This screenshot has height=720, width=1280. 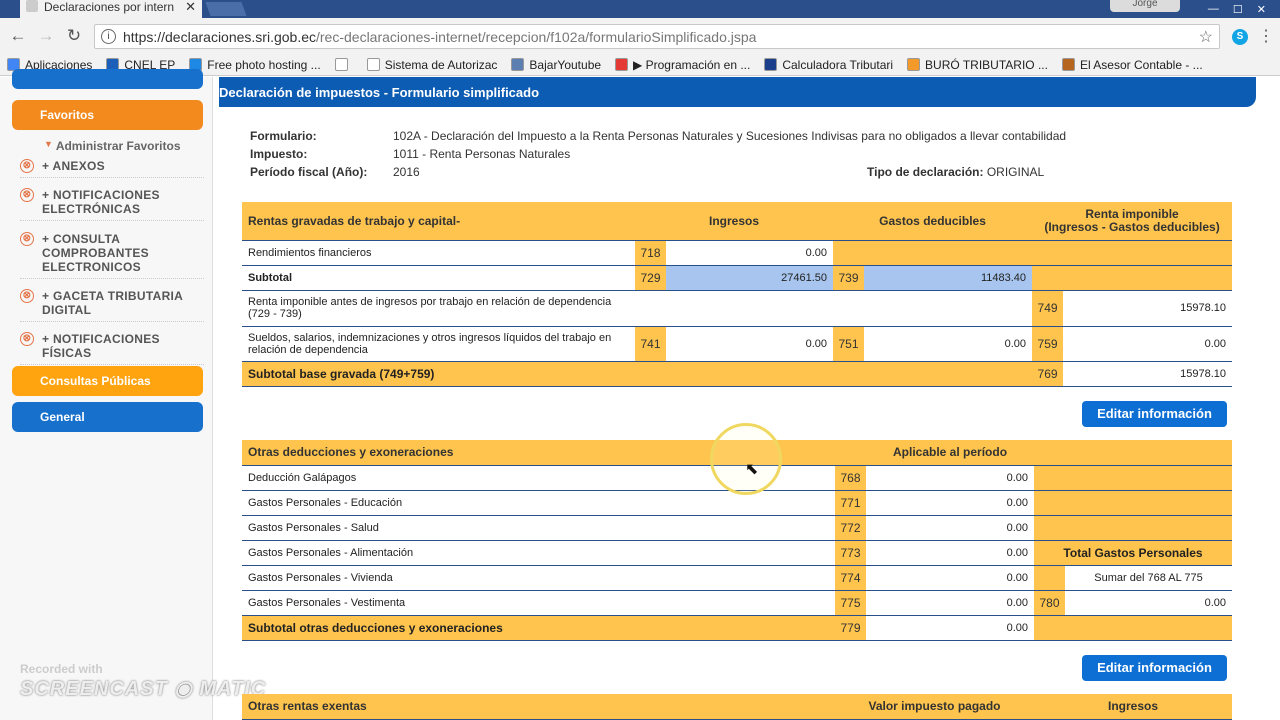 I want to click on sidebar-inicio, so click(x=107, y=79).